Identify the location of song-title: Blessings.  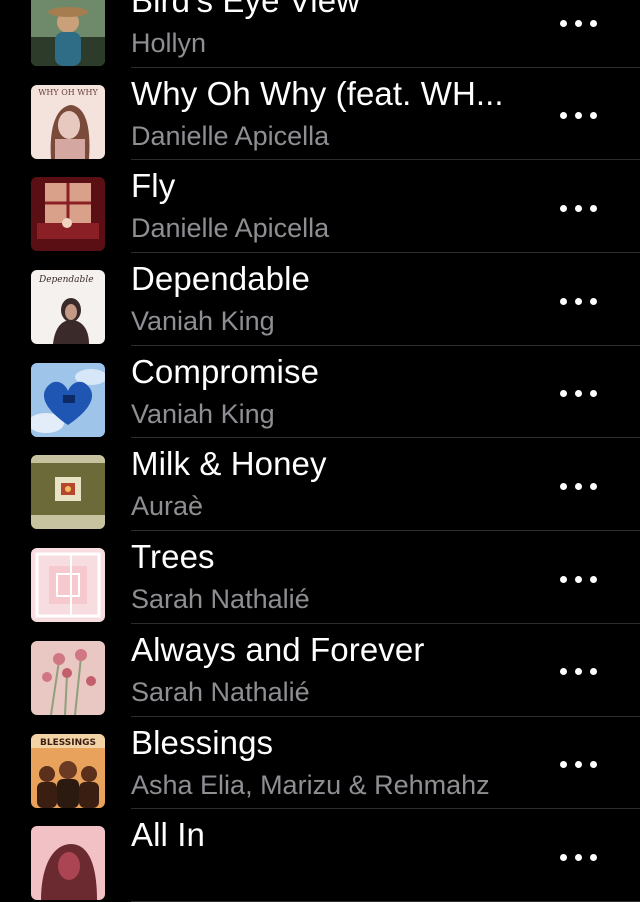
(202, 742).